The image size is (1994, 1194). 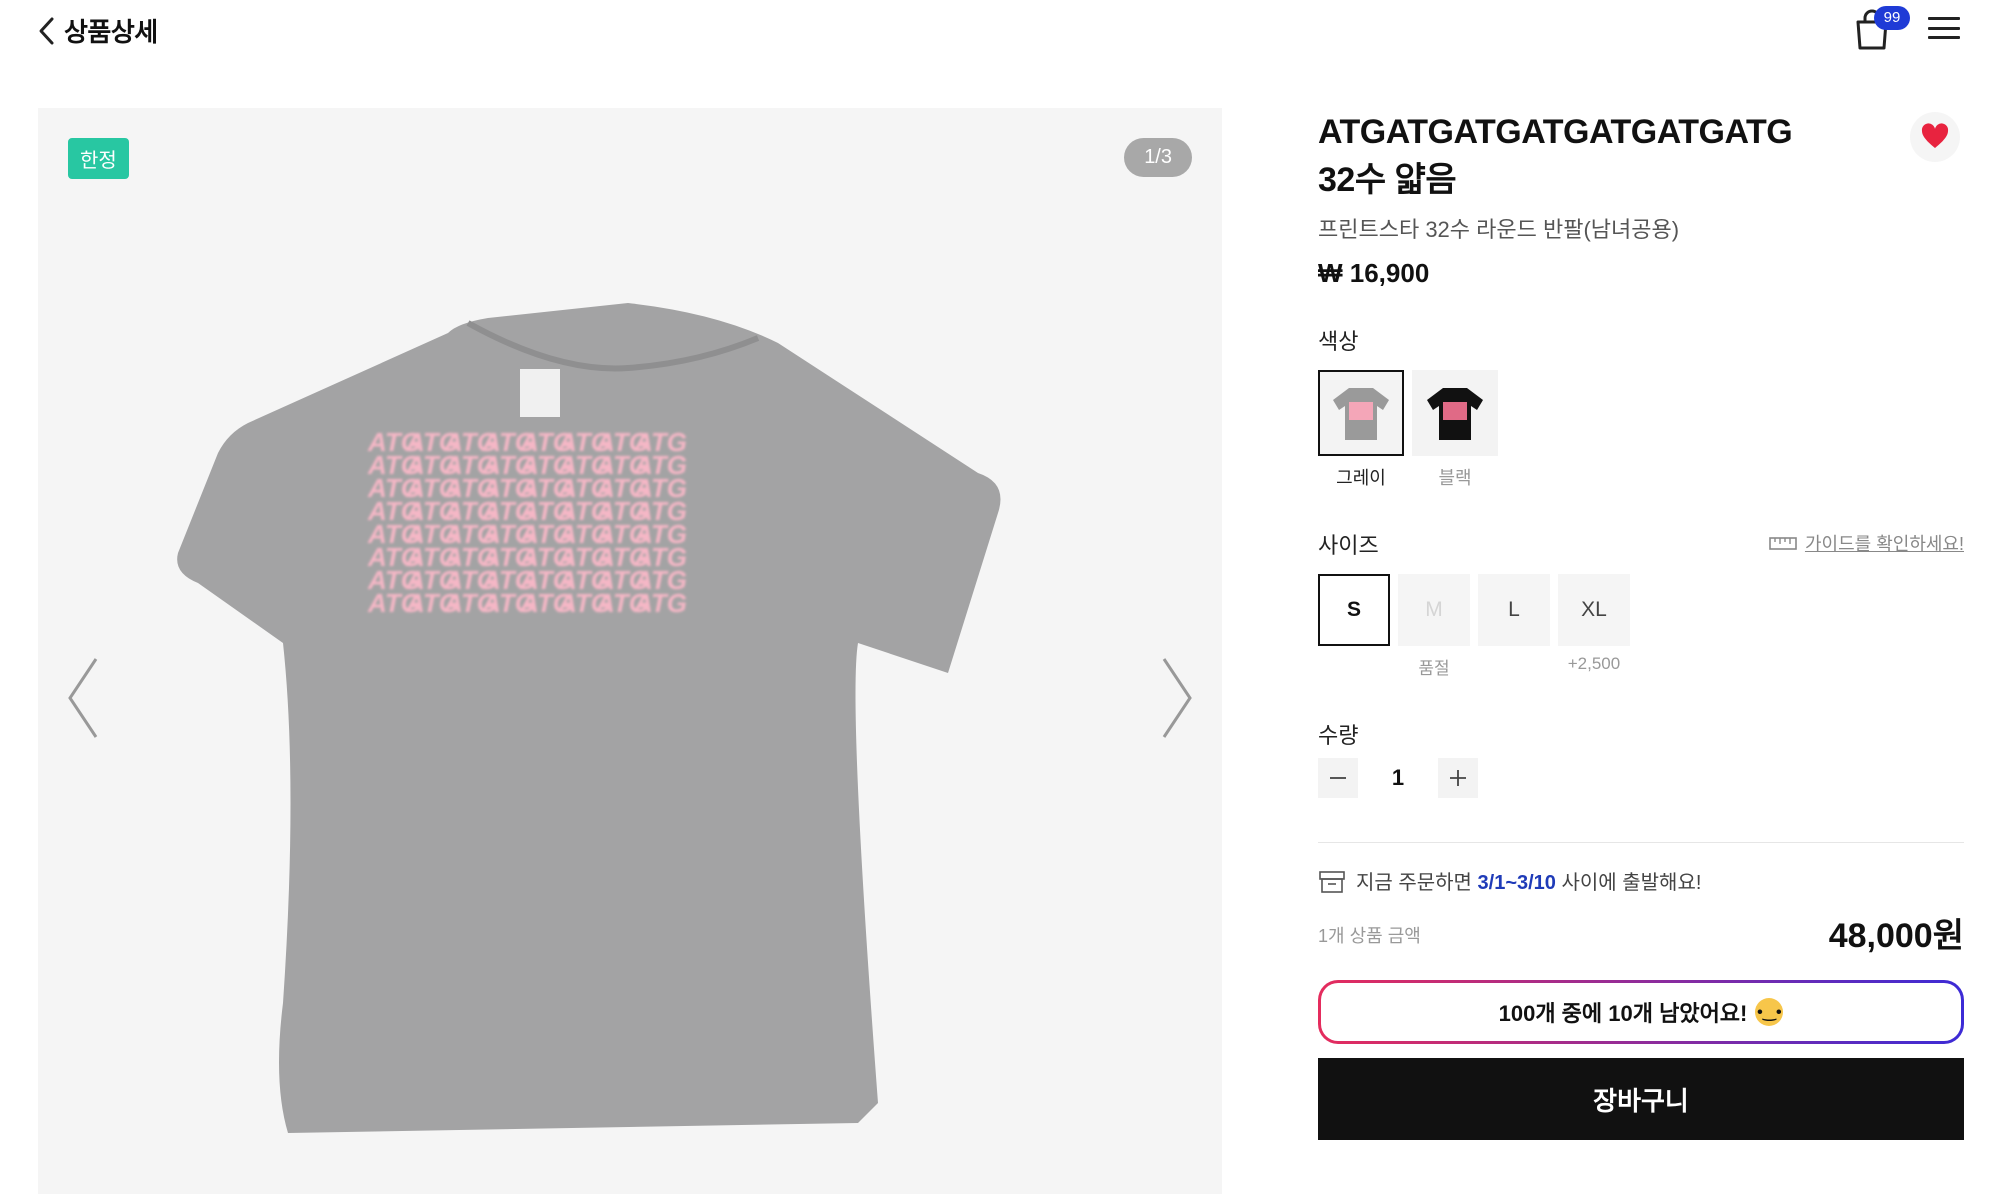 I want to click on limited-badge: 한정, so click(x=98, y=158).